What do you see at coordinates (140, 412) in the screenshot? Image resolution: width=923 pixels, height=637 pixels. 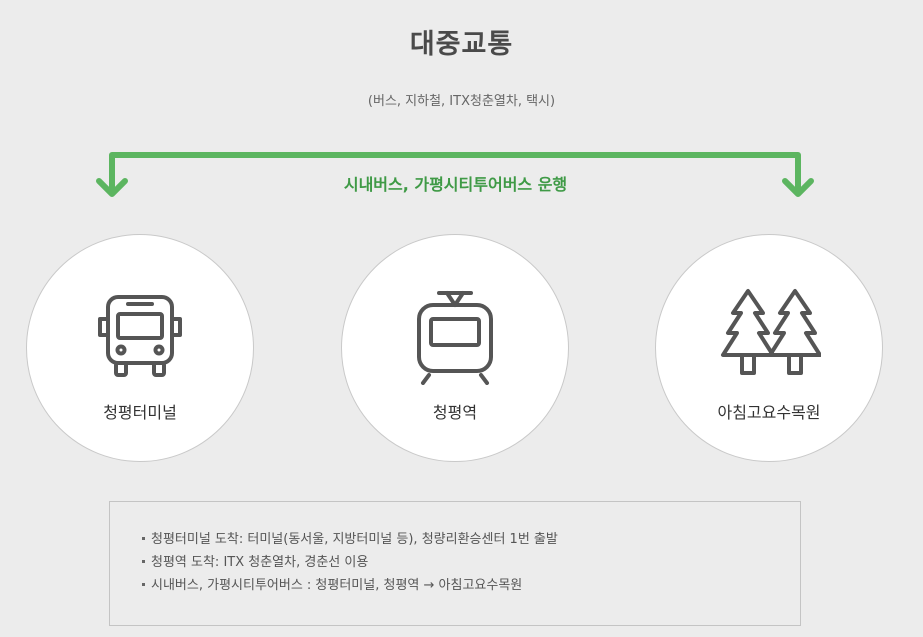 I see `stop-label: 청평터미널` at bounding box center [140, 412].